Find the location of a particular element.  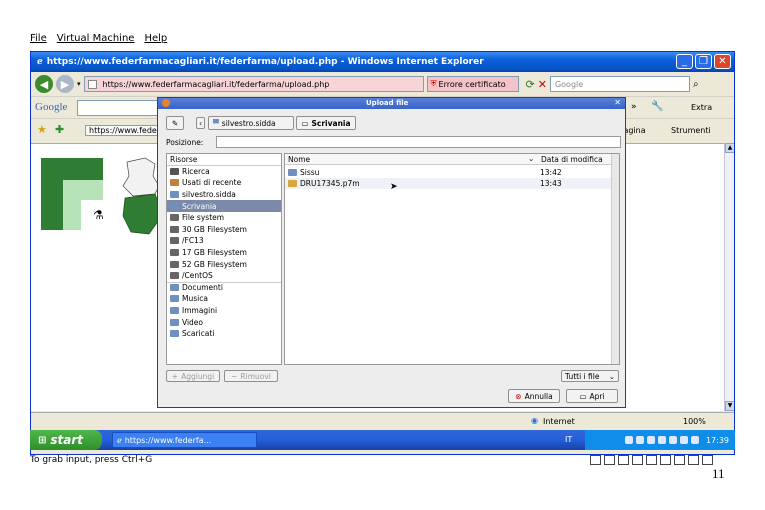

place-item: Documenti is located at coordinates (224, 287).